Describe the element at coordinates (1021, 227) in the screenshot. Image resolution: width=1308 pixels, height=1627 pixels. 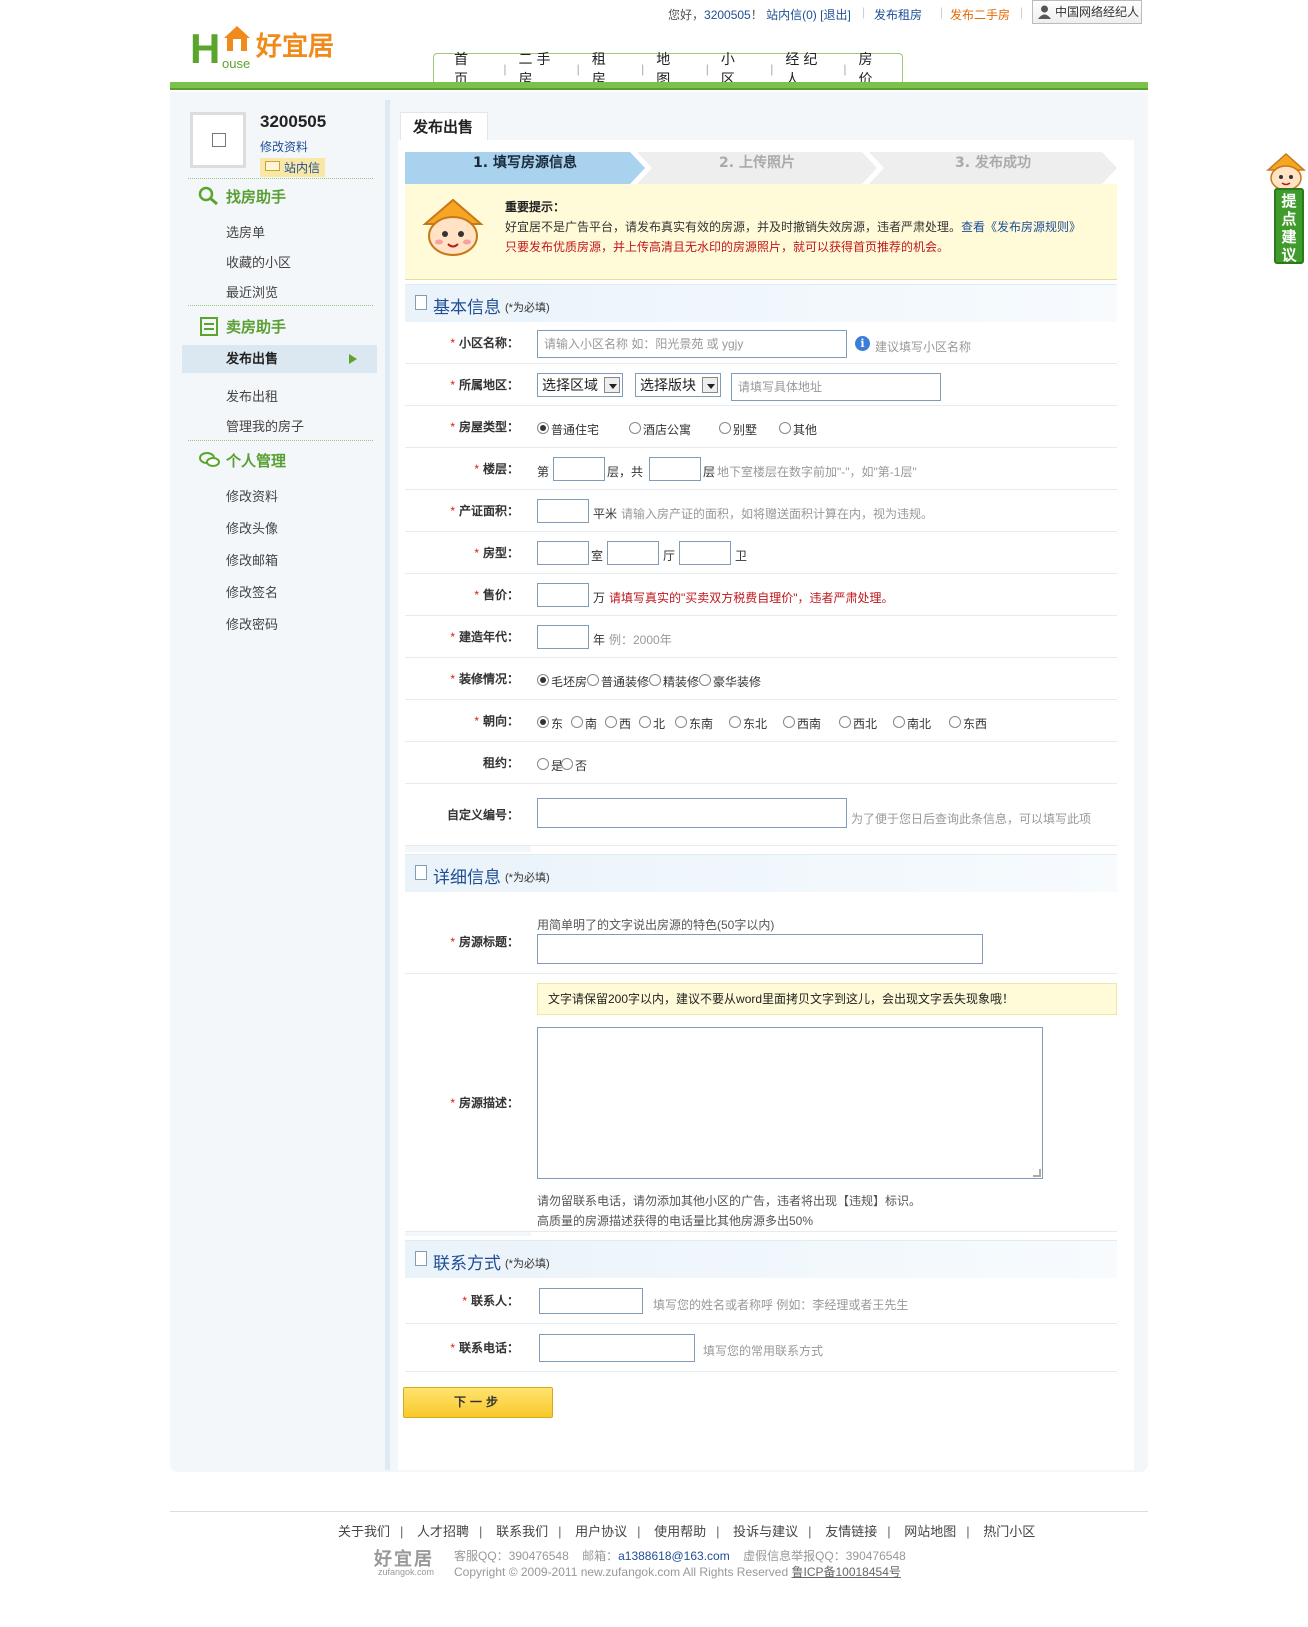
I see `rules-link: 查看《发布房源规则》` at that location.